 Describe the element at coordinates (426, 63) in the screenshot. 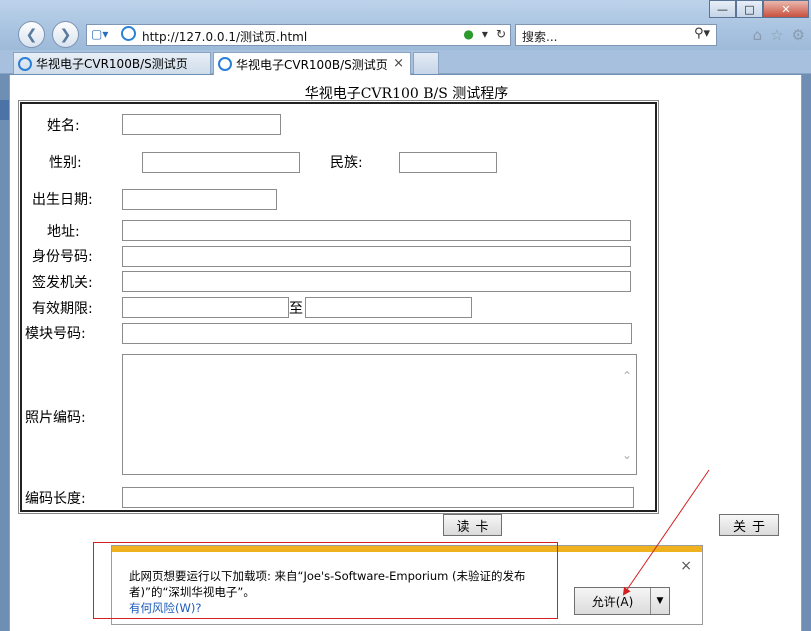

I see `new-tab-button` at that location.